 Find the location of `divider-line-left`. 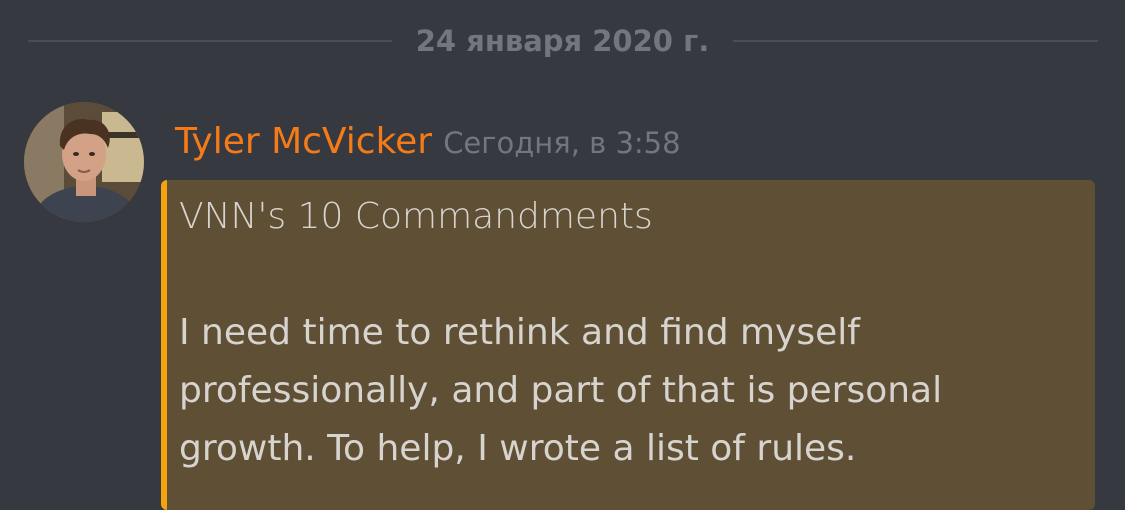

divider-line-left is located at coordinates (210, 41).